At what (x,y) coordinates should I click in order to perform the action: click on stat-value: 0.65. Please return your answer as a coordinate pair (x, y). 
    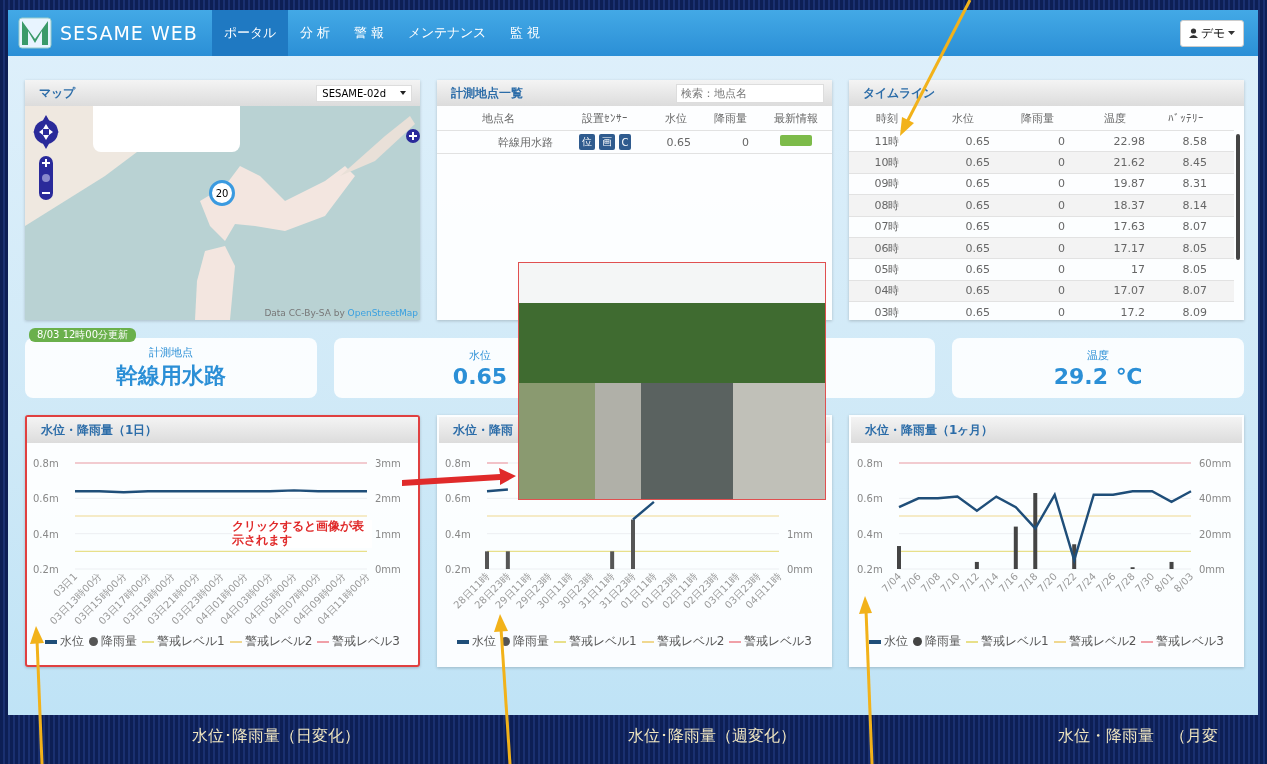
    Looking at the image, I should click on (480, 376).